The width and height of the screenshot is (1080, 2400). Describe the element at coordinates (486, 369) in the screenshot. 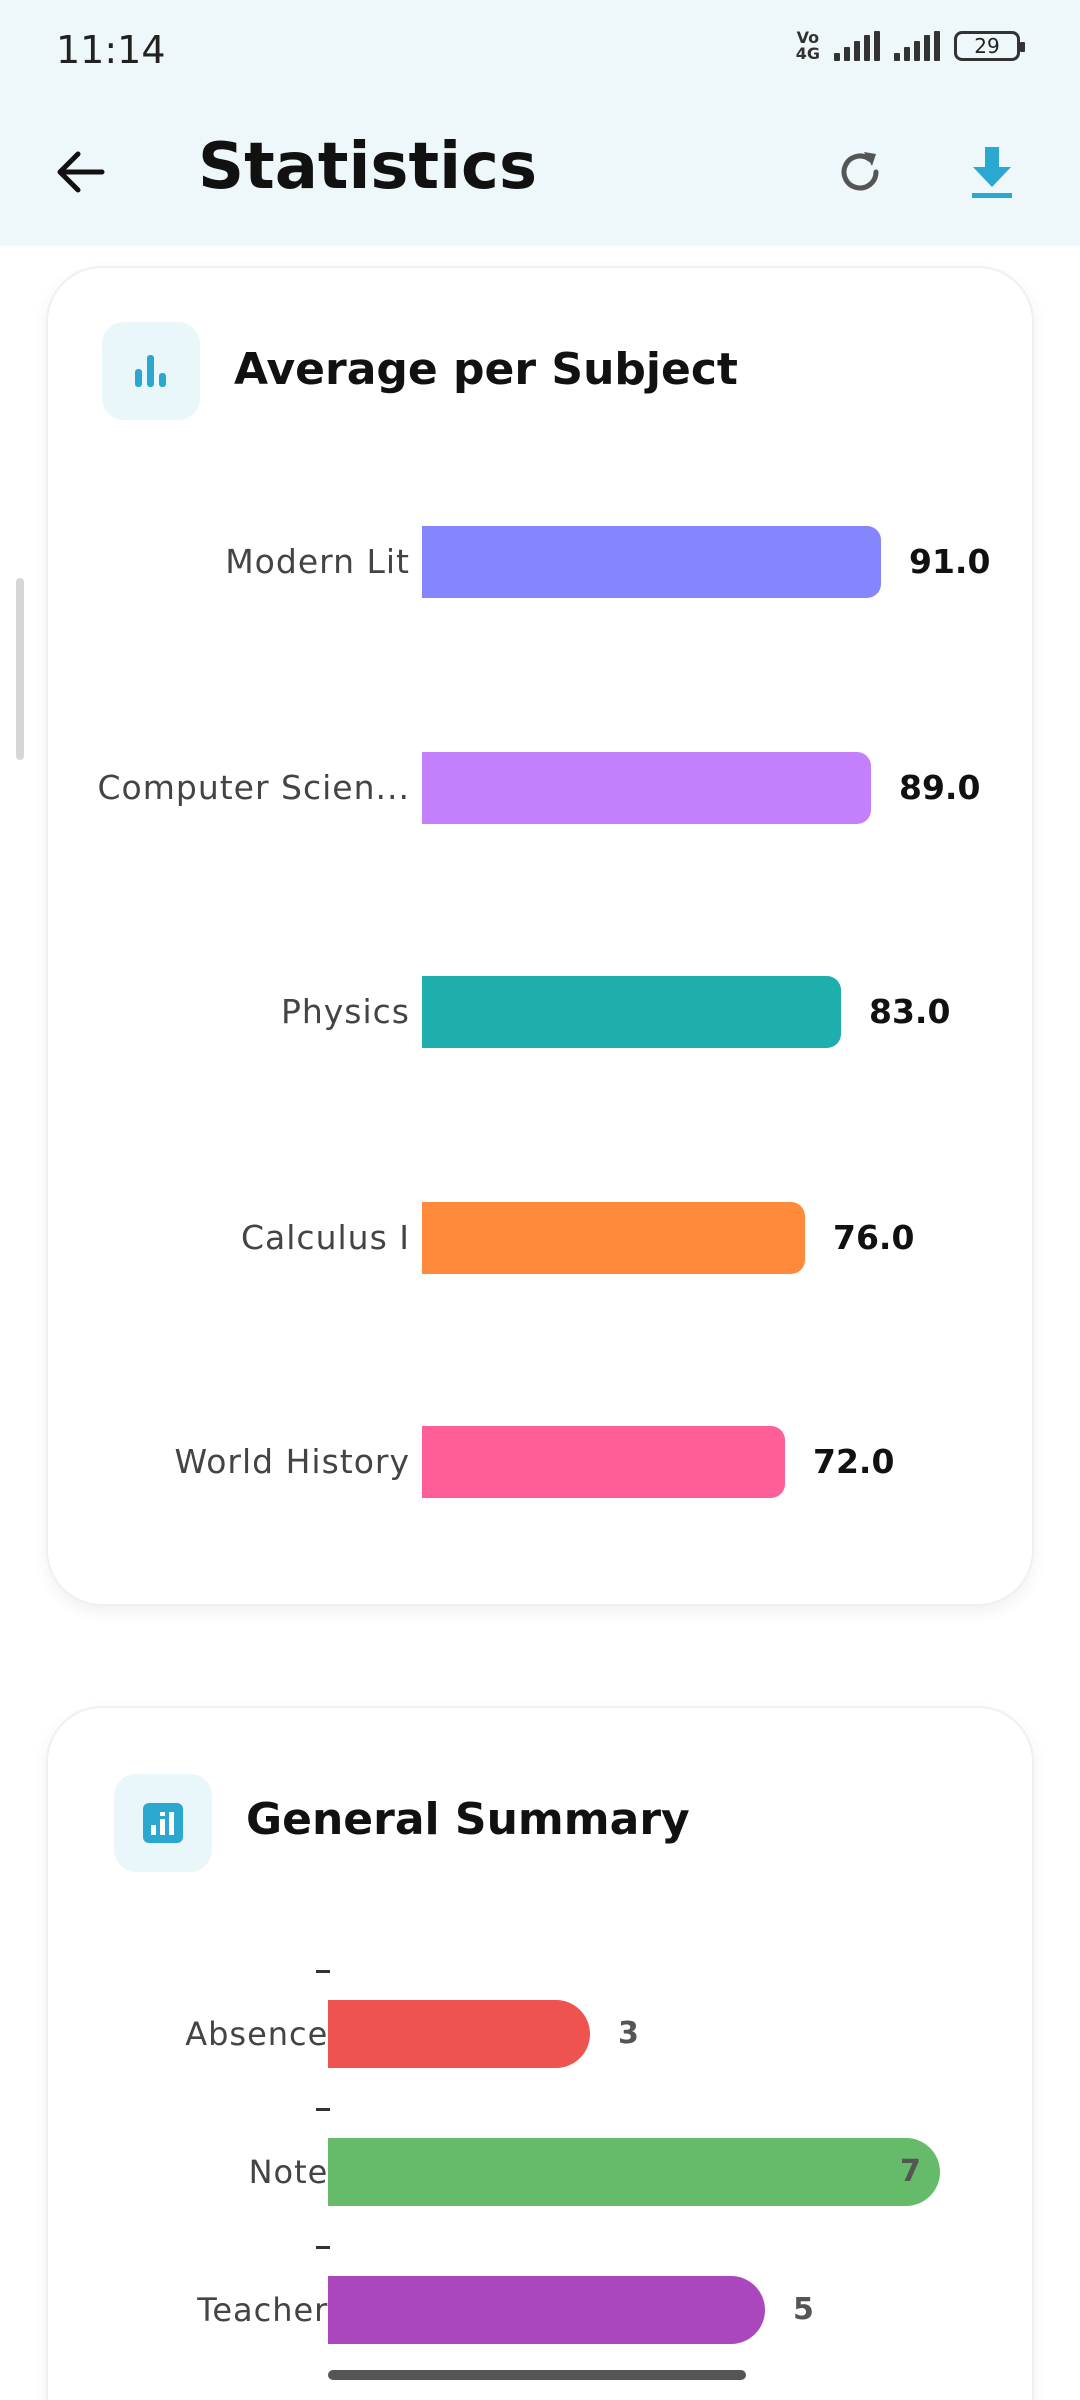

I see `card-title: Average per Subject` at that location.